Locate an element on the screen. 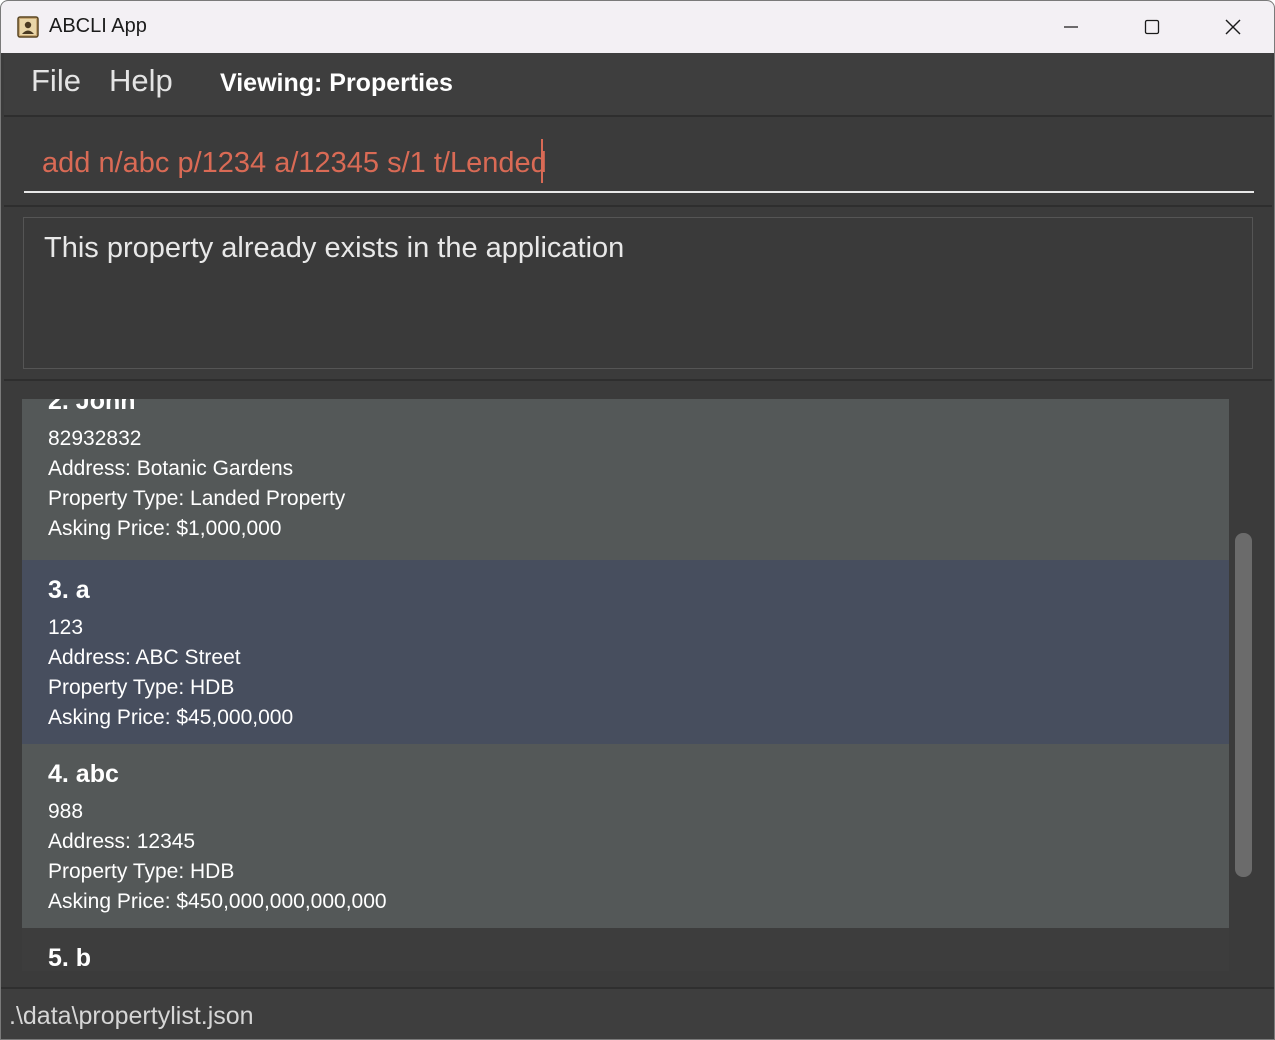 This screenshot has height=1040, width=1275. property-address: Address: 12345 is located at coordinates (122, 841).